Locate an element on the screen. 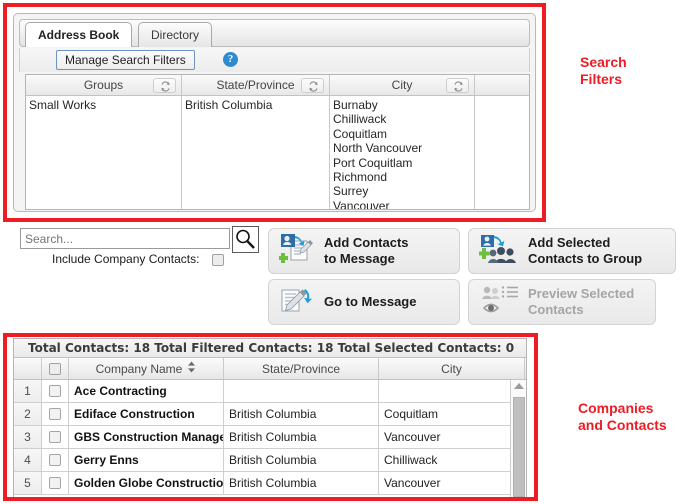 The image size is (691, 504). row-company: GBS Construction Manage is located at coordinates (146, 437).